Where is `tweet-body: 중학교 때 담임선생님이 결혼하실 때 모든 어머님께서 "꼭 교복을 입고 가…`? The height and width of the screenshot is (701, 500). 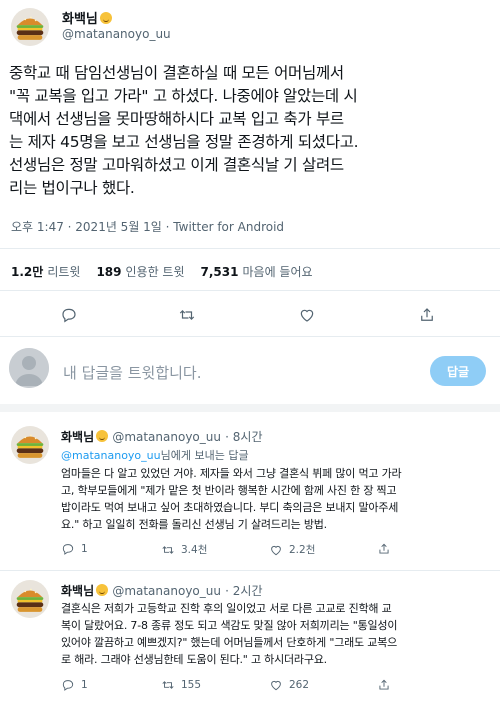 tweet-body: 중학교 때 담임선생님이 결혼하실 때 모든 어머님께서 "꼭 교복을 입고 가… is located at coordinates (184, 130).